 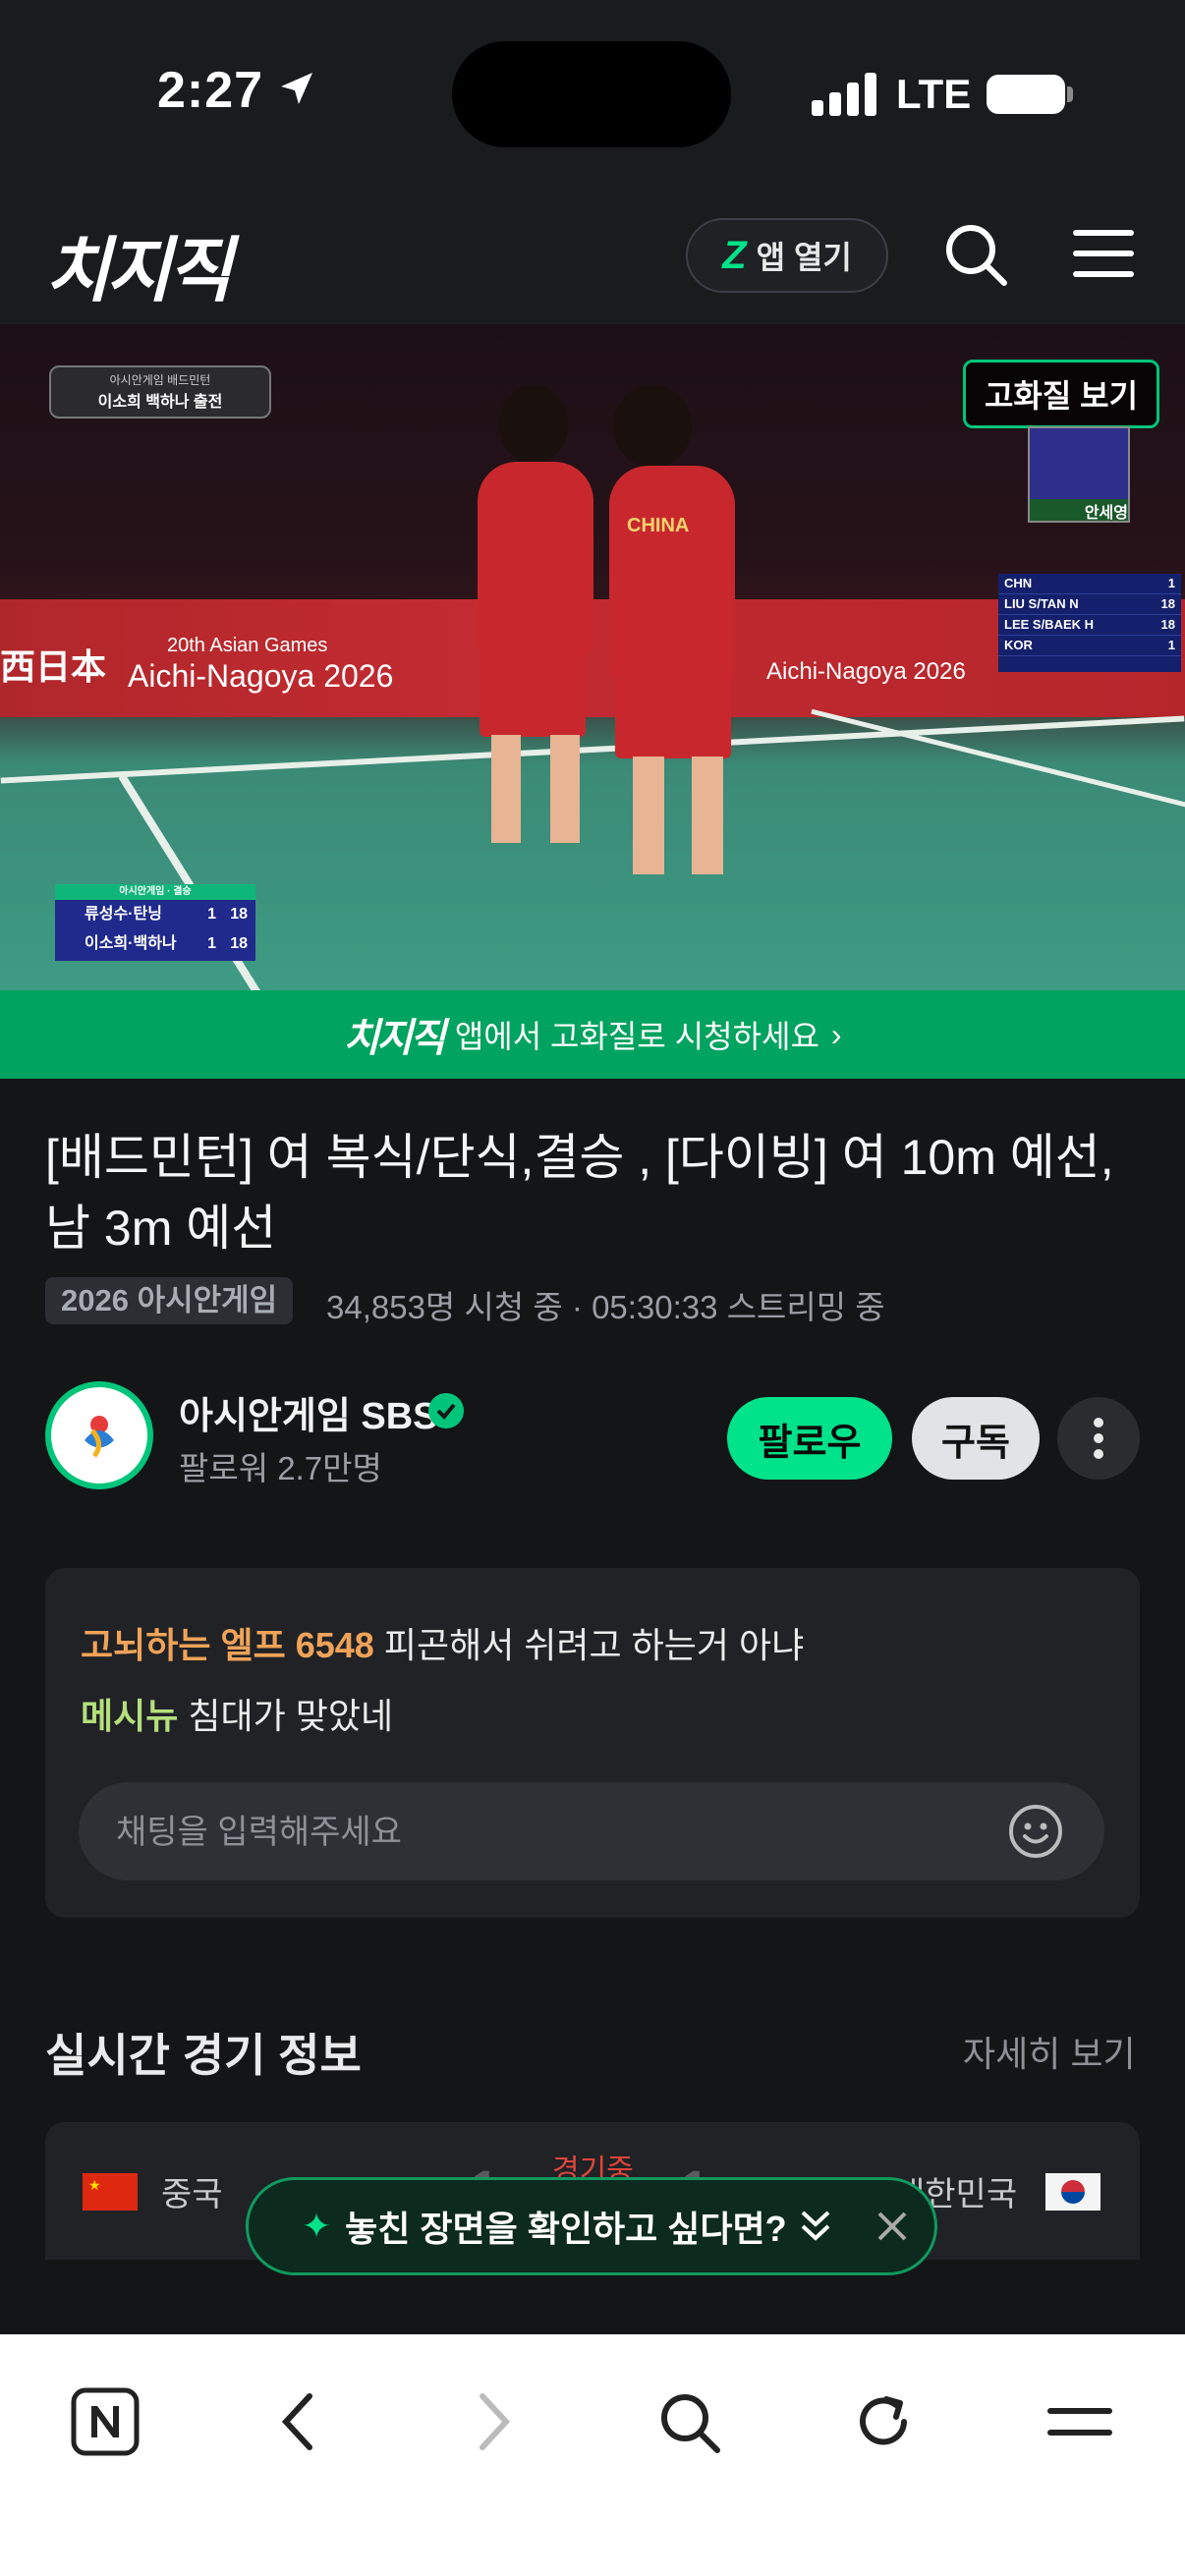 What do you see at coordinates (317, 2226) in the screenshot?
I see `sparkle-icon: ✦` at bounding box center [317, 2226].